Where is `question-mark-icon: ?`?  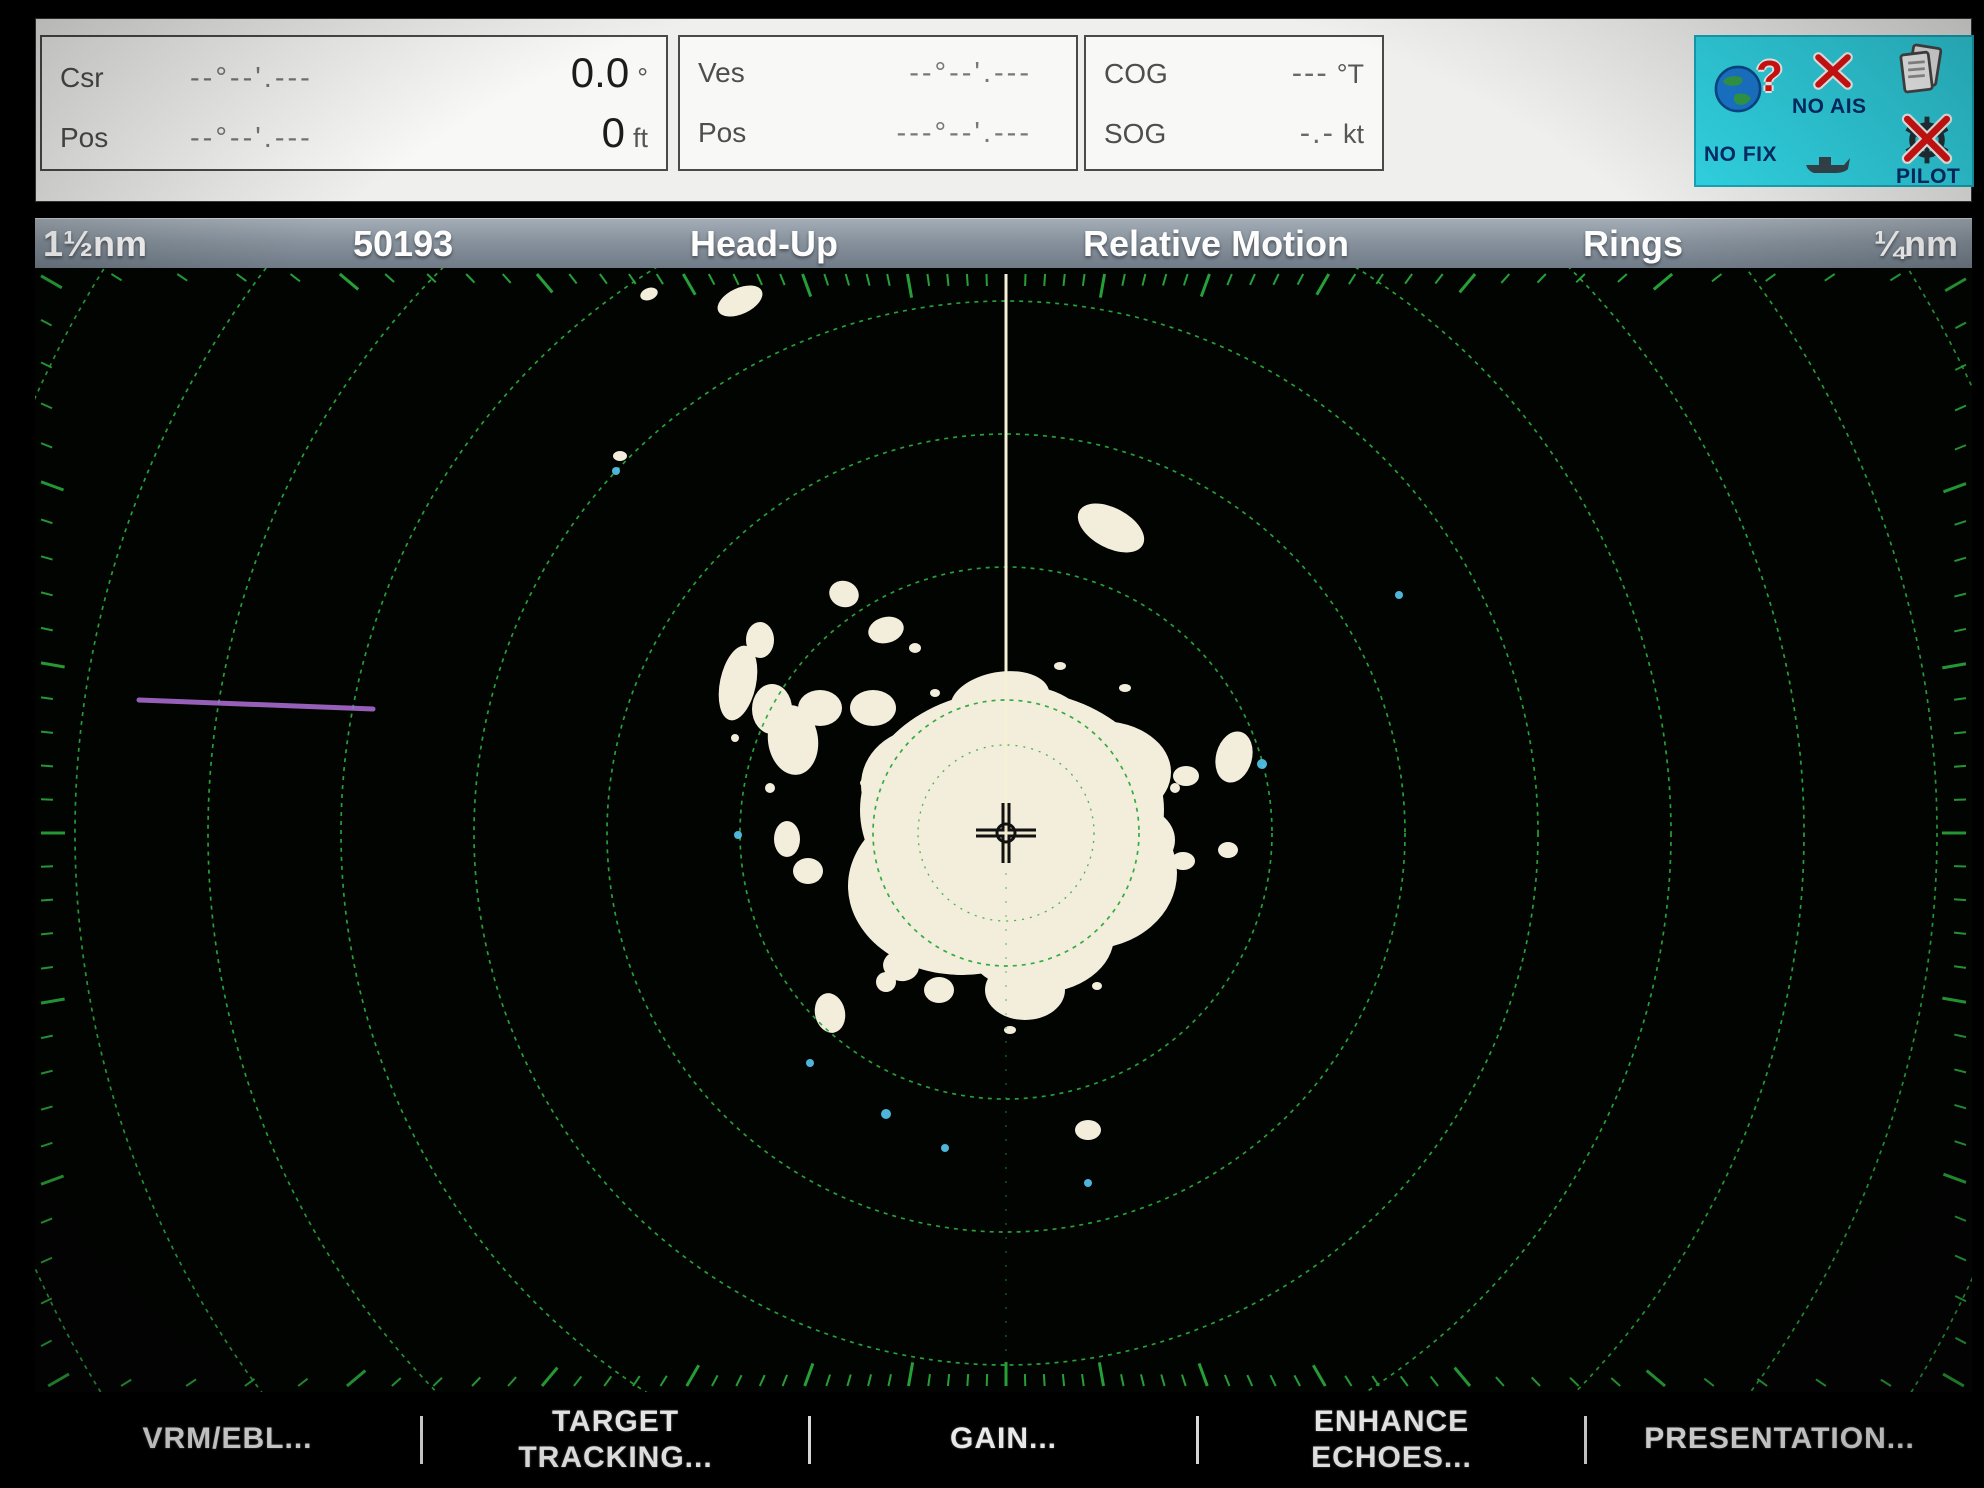 question-mark-icon: ? is located at coordinates (1769, 76).